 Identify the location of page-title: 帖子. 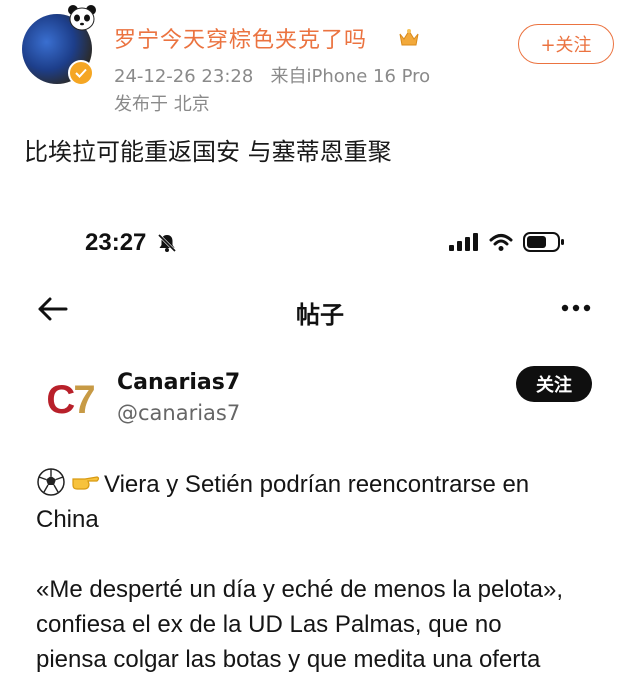
(320, 315).